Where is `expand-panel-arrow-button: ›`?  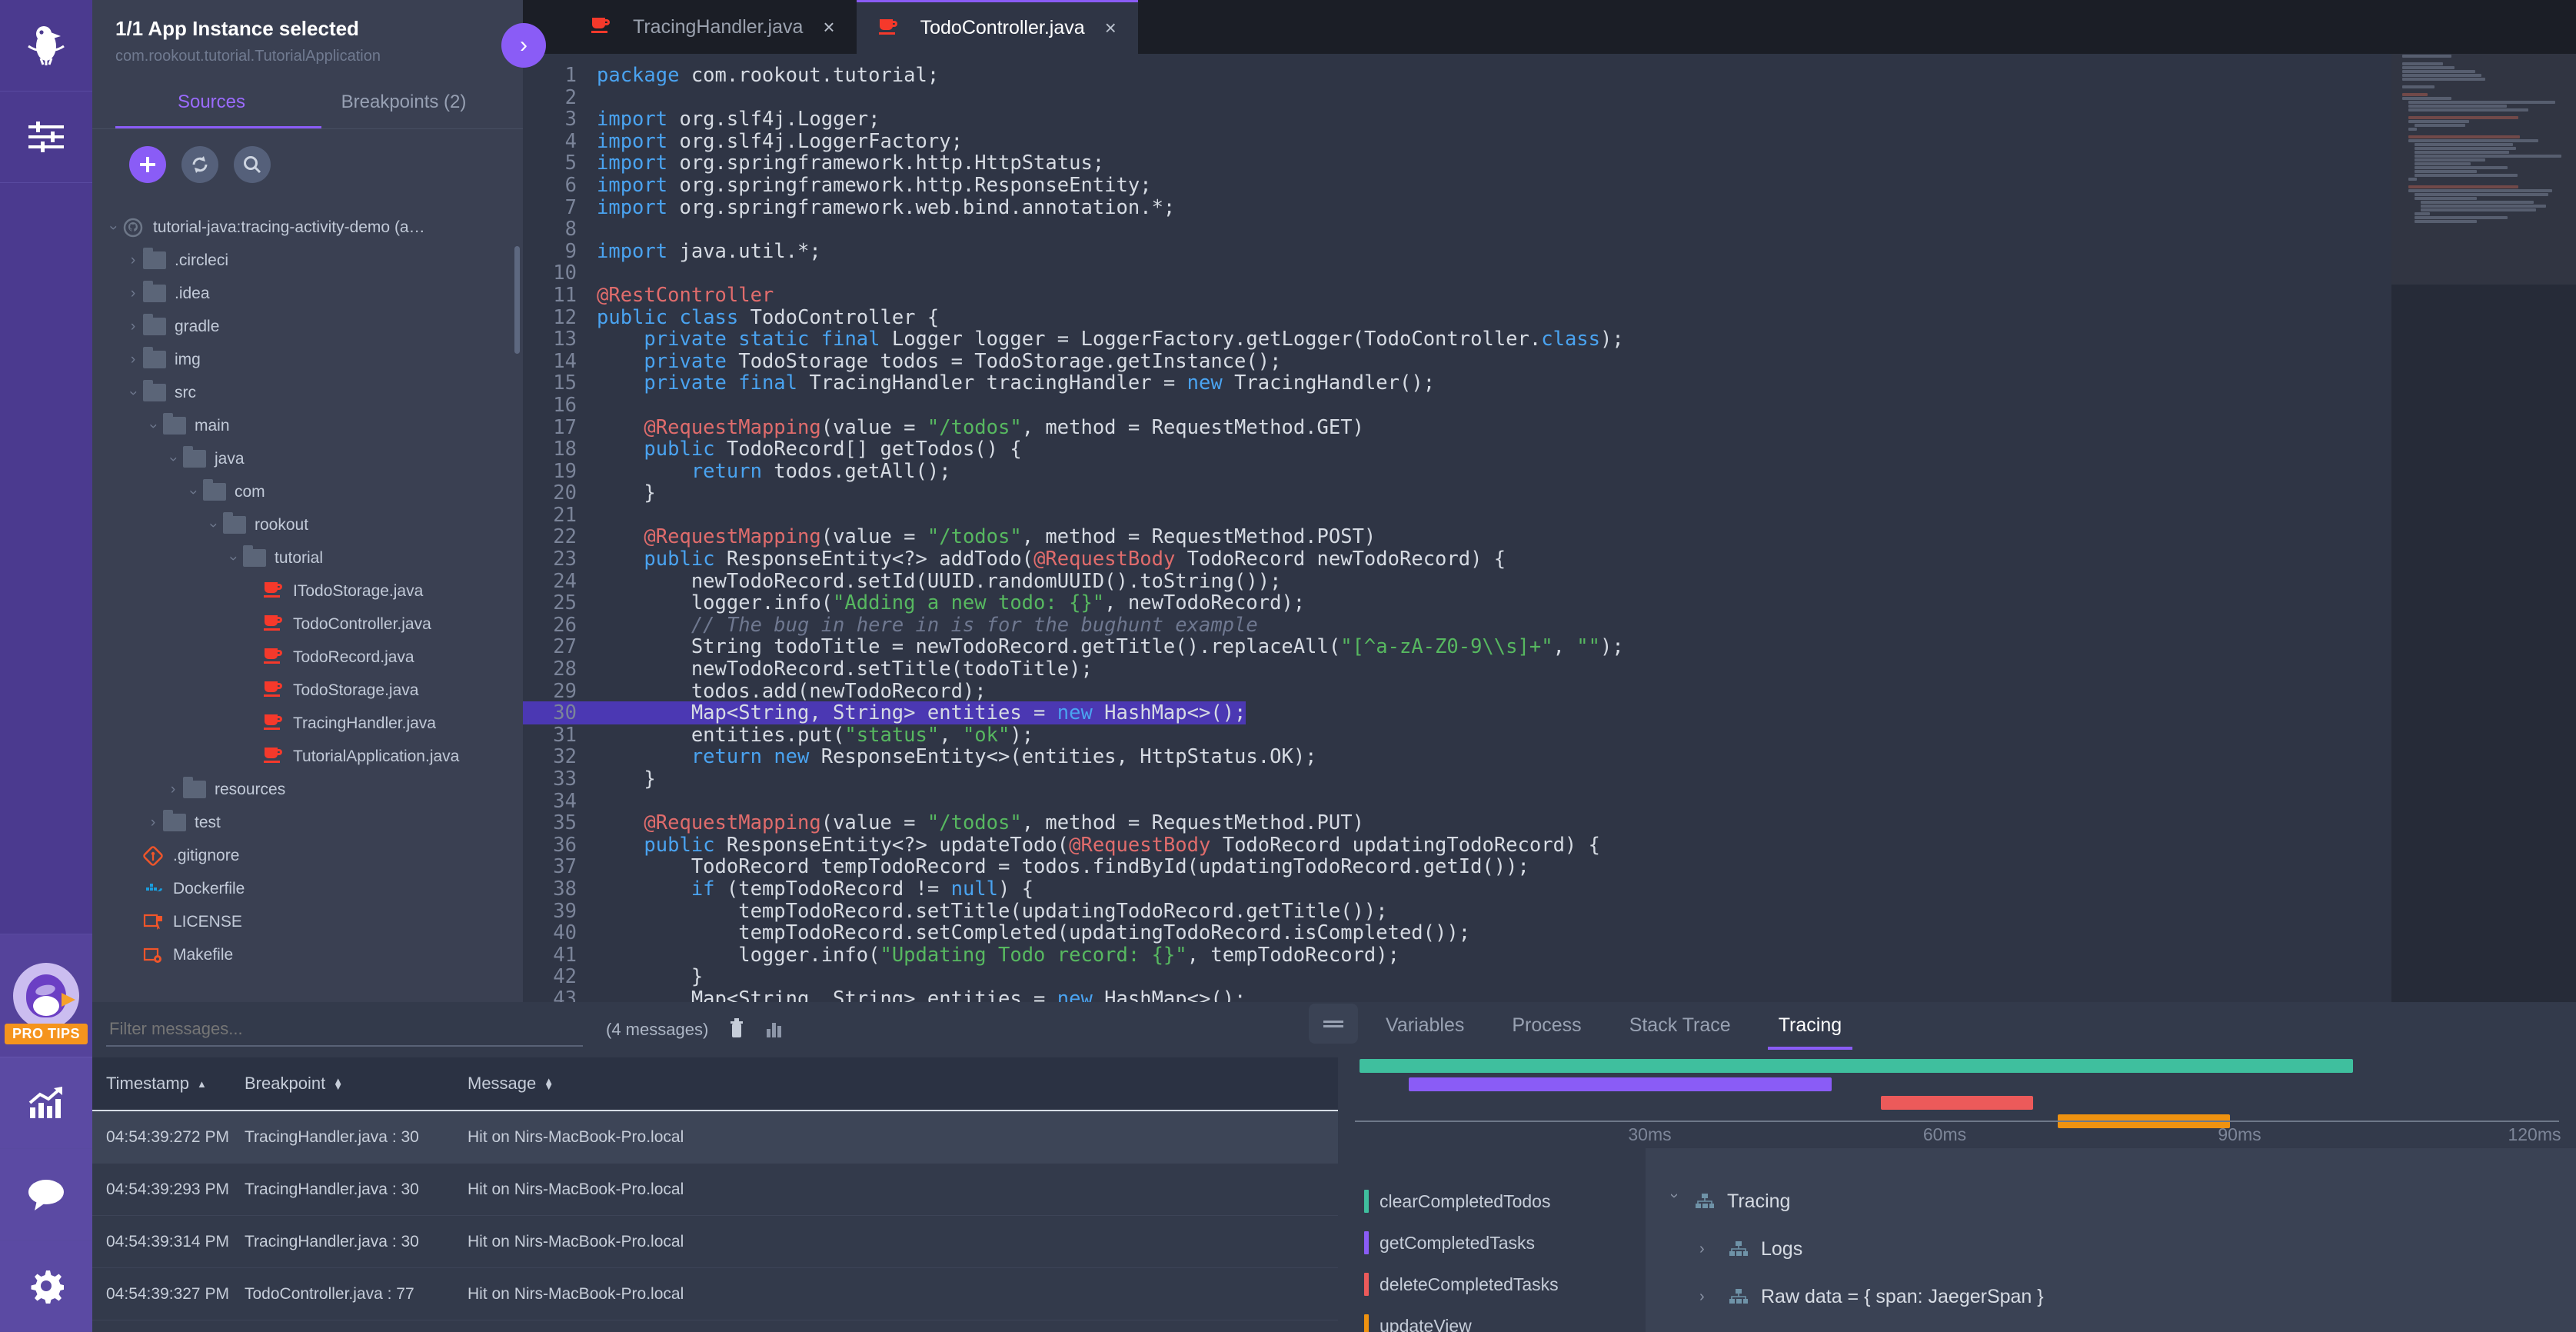
expand-panel-arrow-button: › is located at coordinates (523, 45).